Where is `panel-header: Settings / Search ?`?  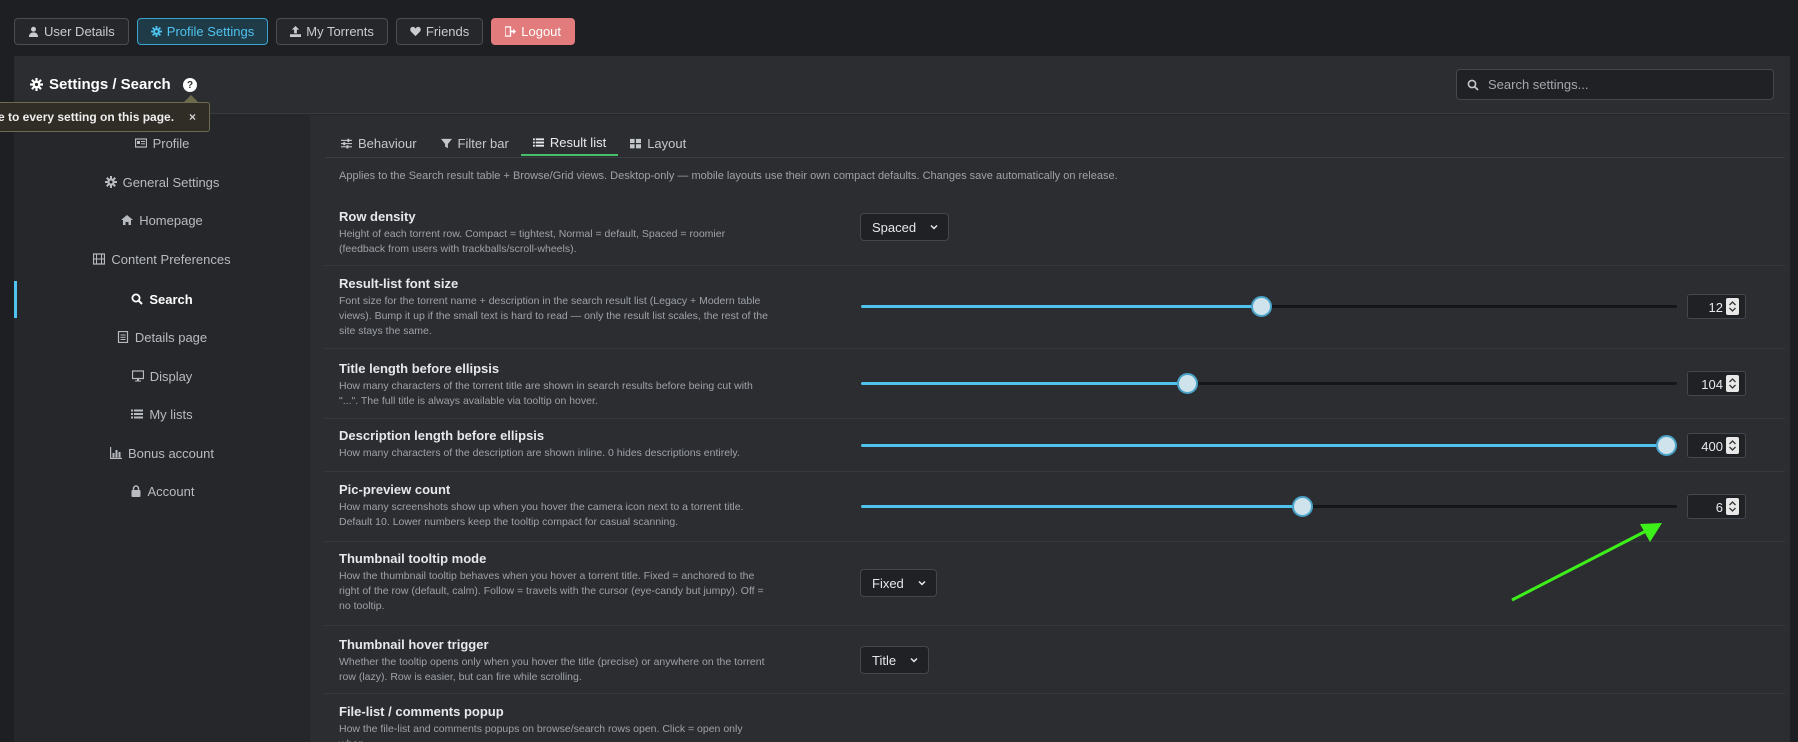
panel-header: Settings / Search ? is located at coordinates (902, 85).